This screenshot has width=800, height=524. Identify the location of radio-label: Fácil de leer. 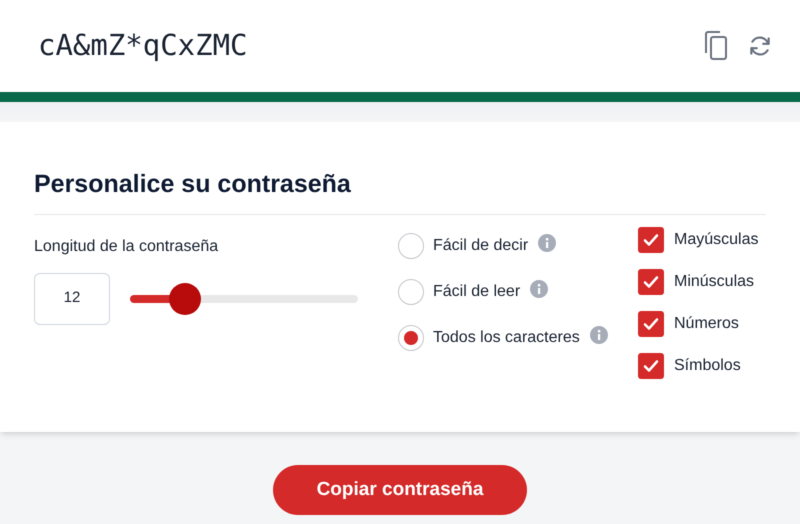
(476, 292).